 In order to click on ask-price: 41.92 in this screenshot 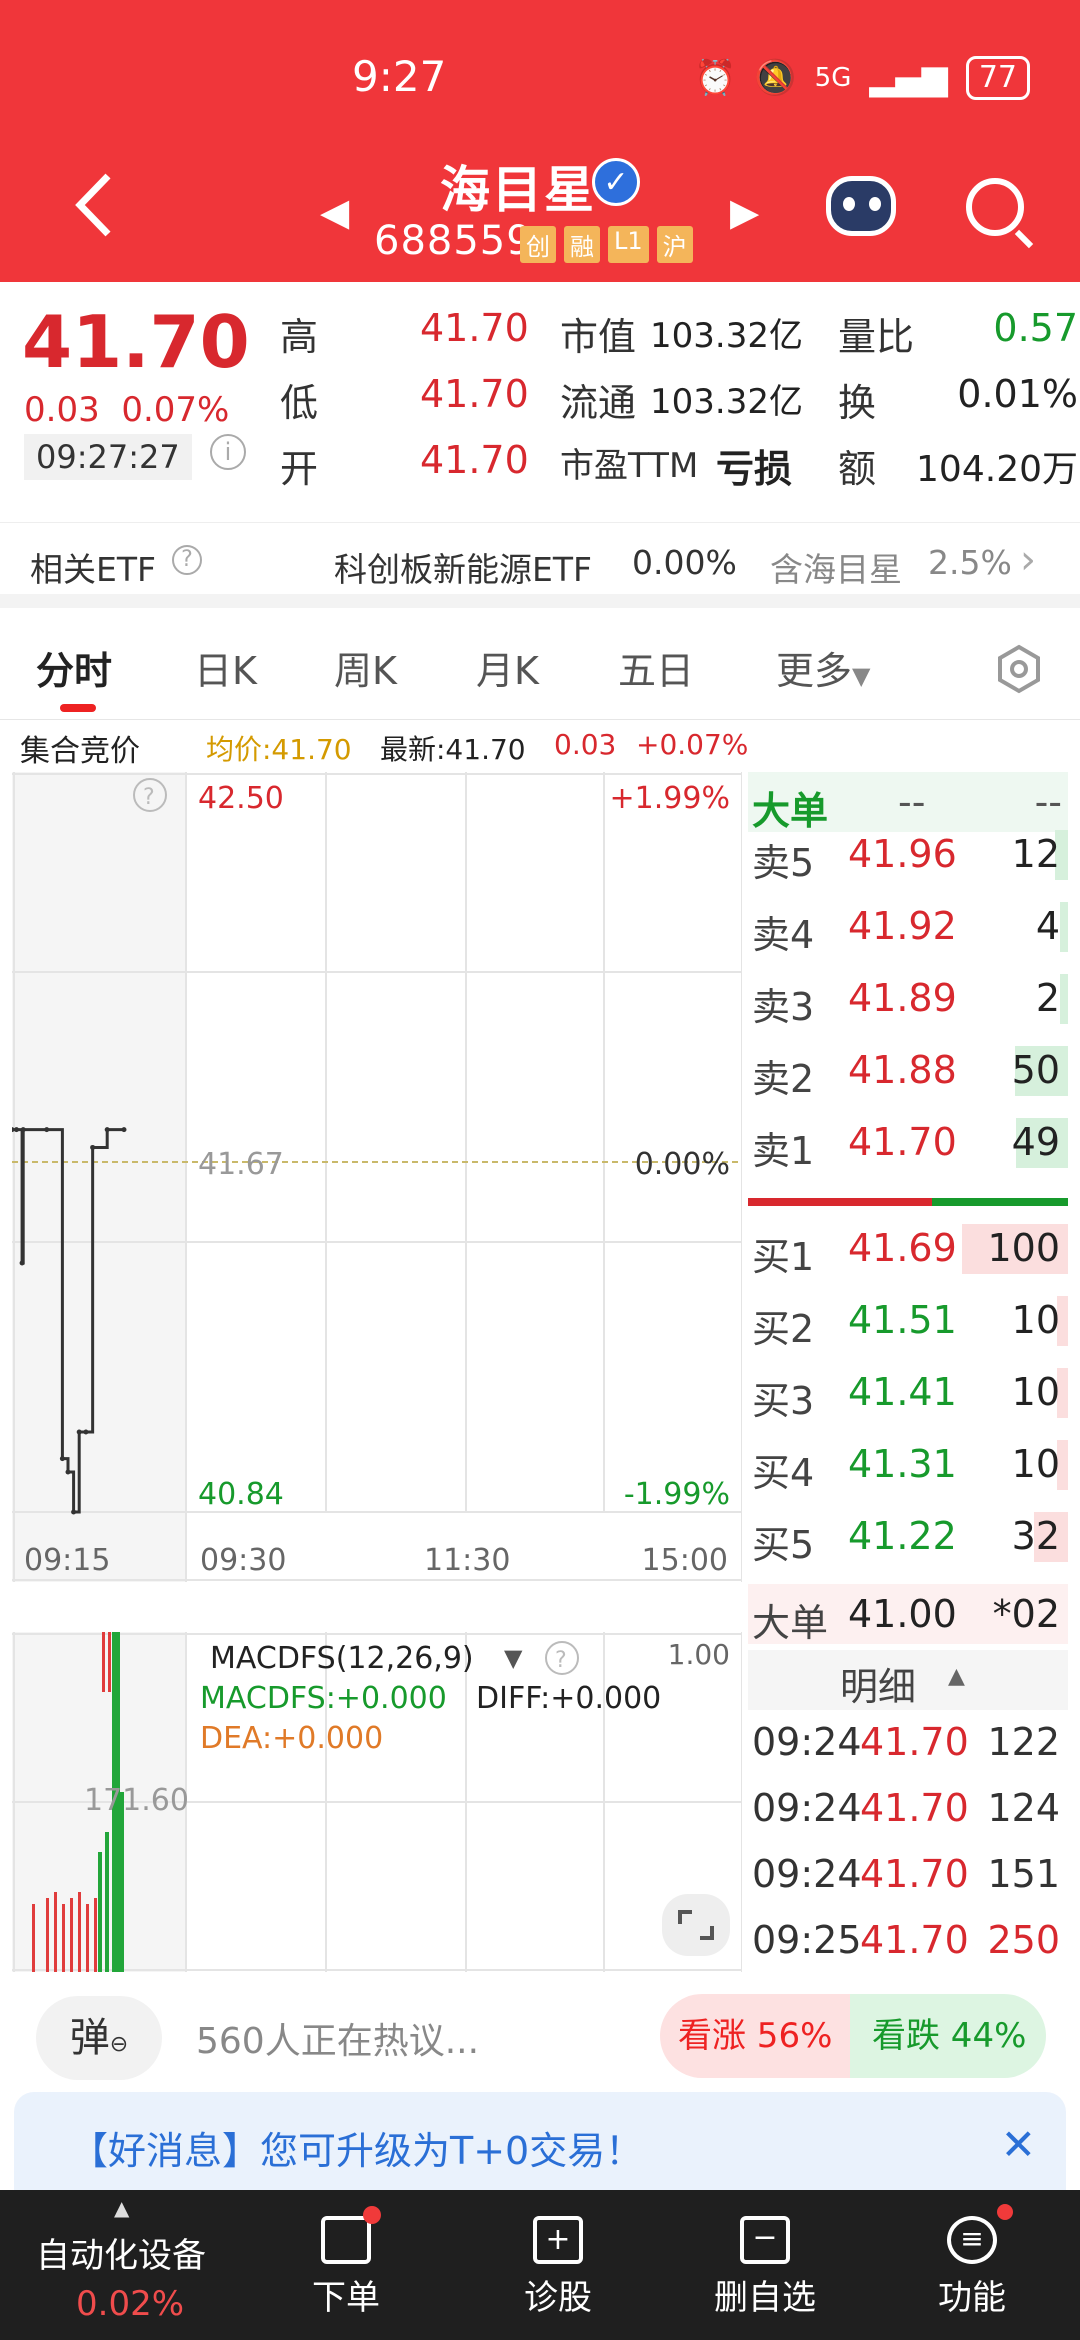, I will do `click(902, 926)`.